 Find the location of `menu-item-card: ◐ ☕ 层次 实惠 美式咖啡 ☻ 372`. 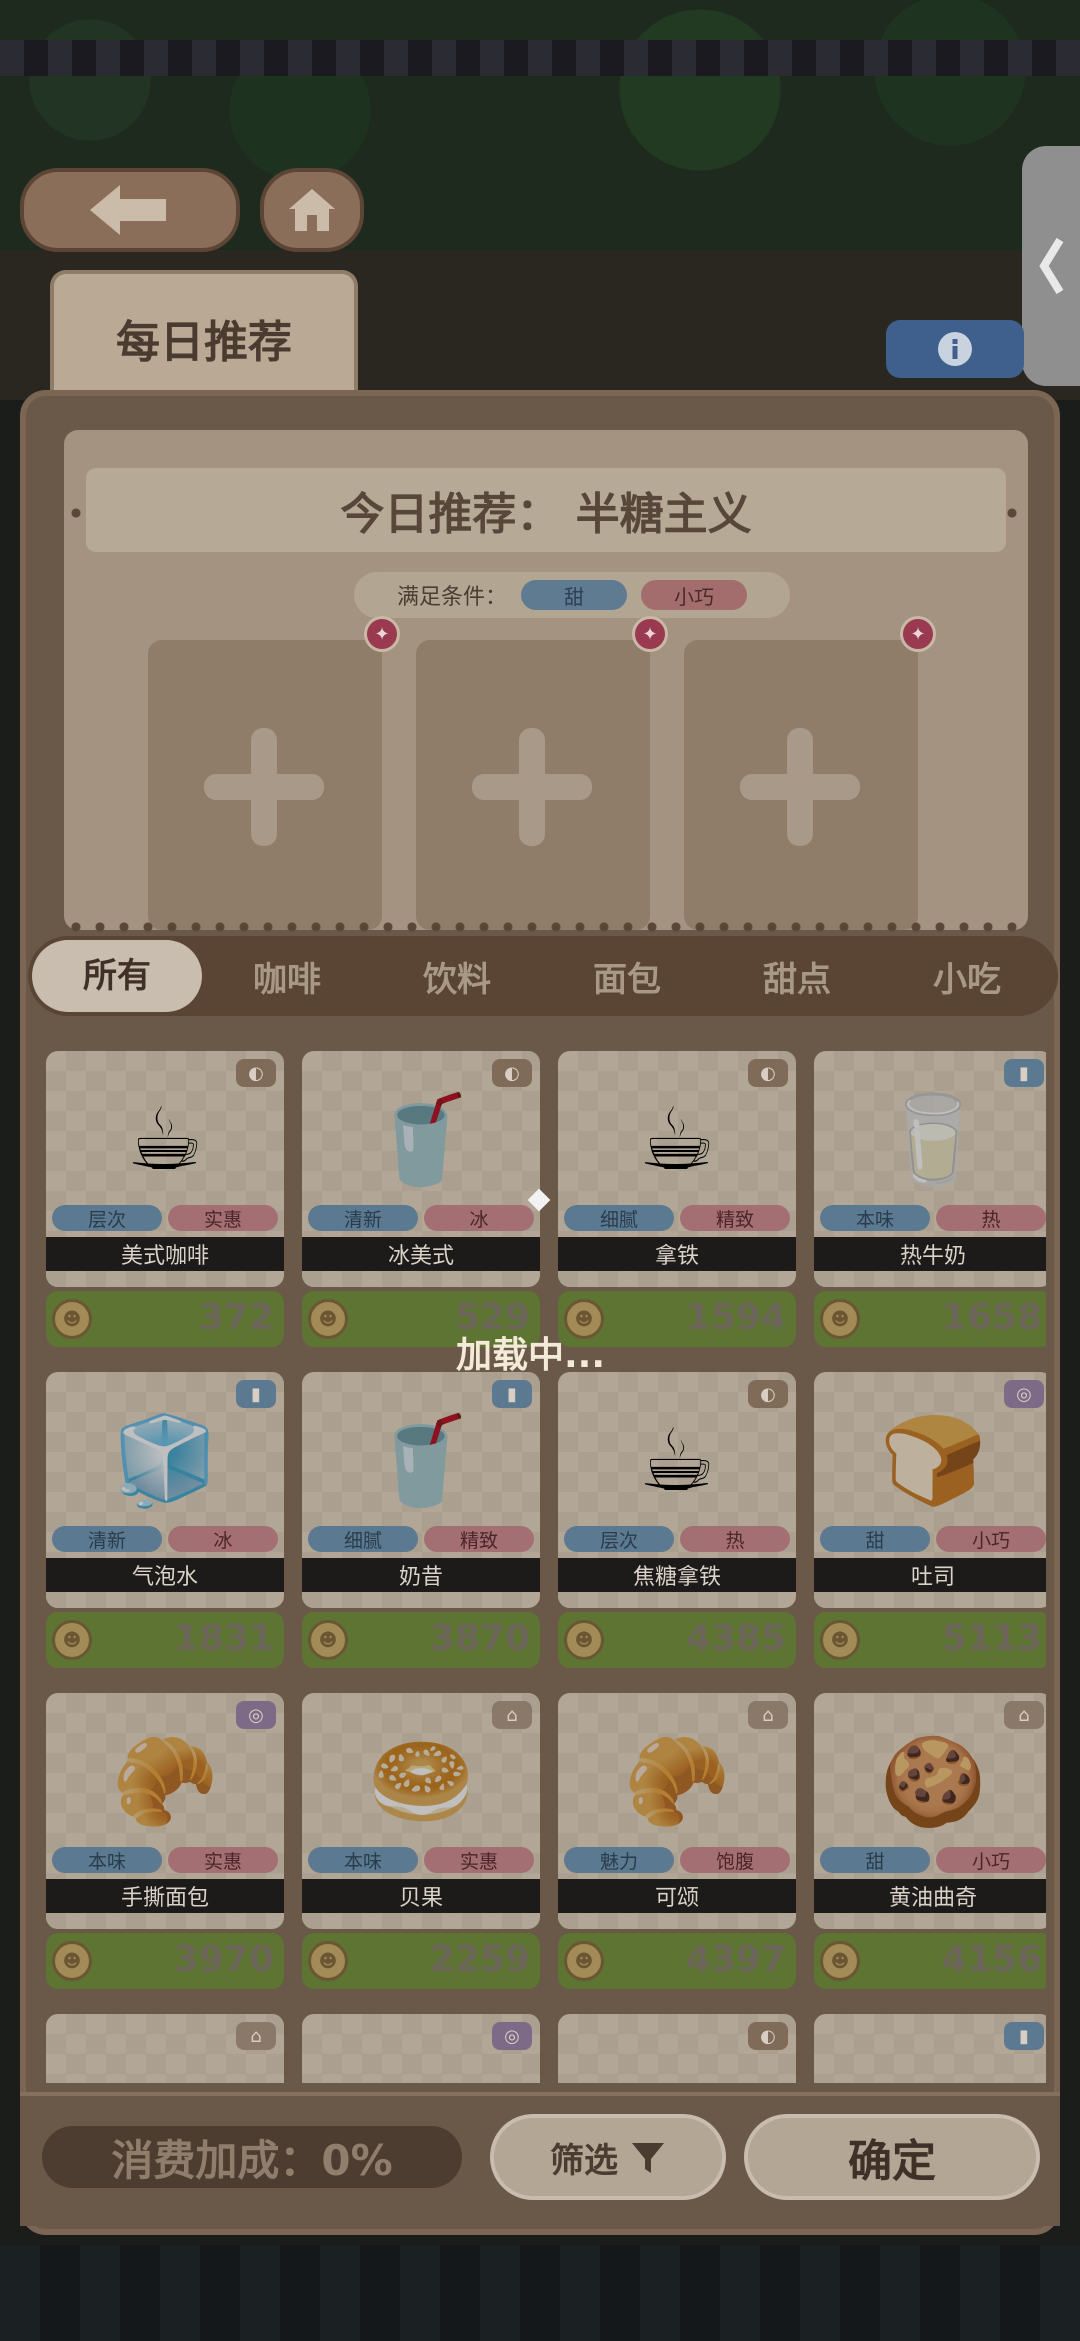

menu-item-card: ◐ ☕ 层次 实惠 美式咖啡 ☻ 372 is located at coordinates (165, 1199).